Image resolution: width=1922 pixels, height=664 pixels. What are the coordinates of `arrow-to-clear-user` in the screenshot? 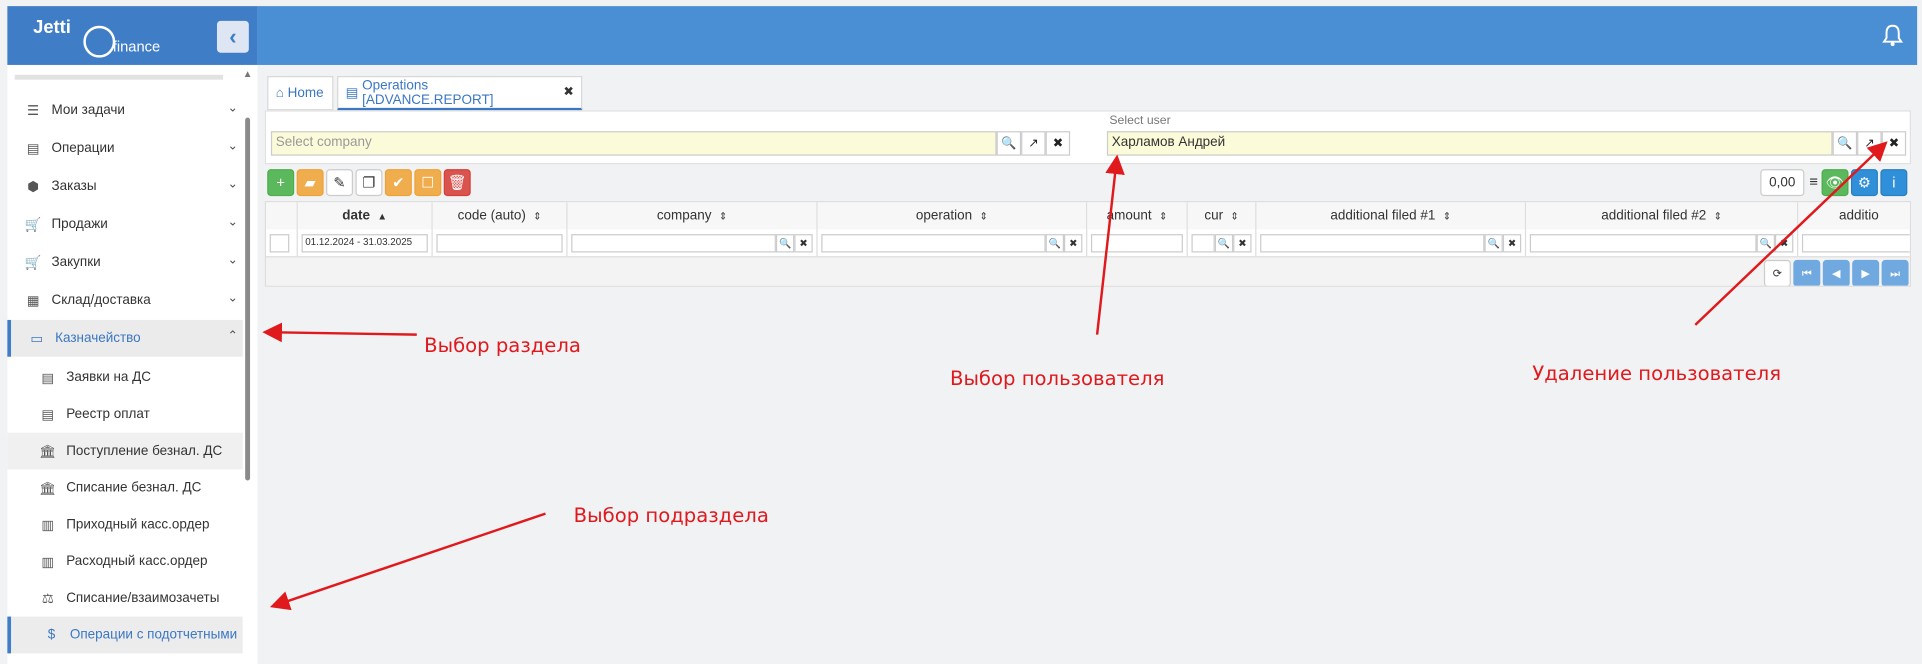 It's located at (1791, 233).